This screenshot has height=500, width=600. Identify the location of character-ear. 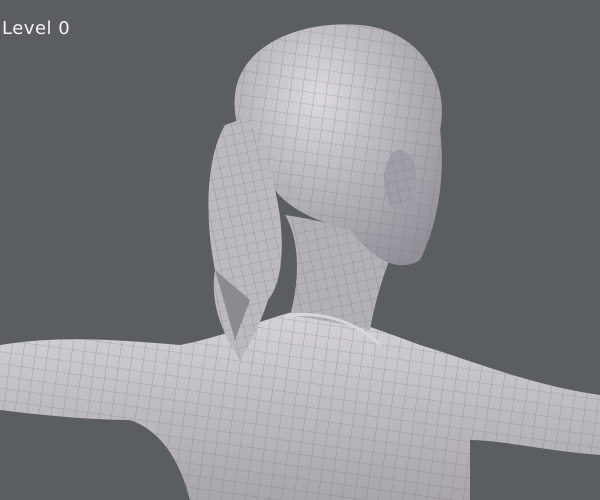
(400, 180).